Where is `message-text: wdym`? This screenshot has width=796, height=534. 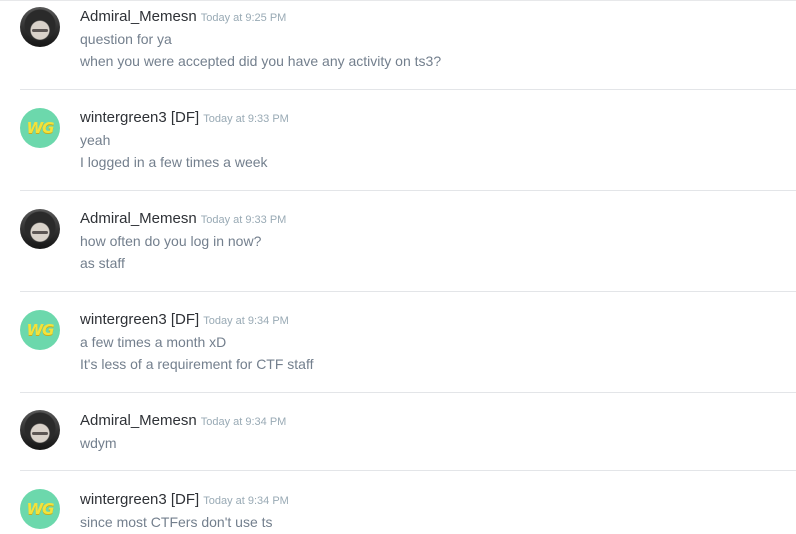 message-text: wdym is located at coordinates (98, 443).